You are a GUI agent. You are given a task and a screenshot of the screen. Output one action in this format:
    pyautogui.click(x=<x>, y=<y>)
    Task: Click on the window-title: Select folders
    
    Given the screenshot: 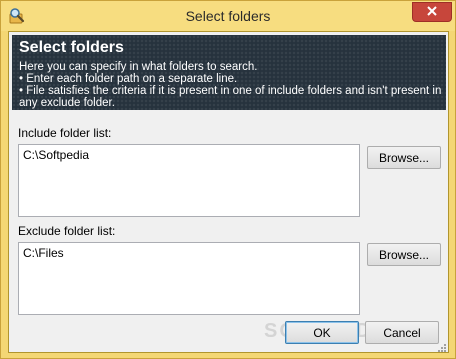 What is the action you would take?
    pyautogui.click(x=228, y=16)
    